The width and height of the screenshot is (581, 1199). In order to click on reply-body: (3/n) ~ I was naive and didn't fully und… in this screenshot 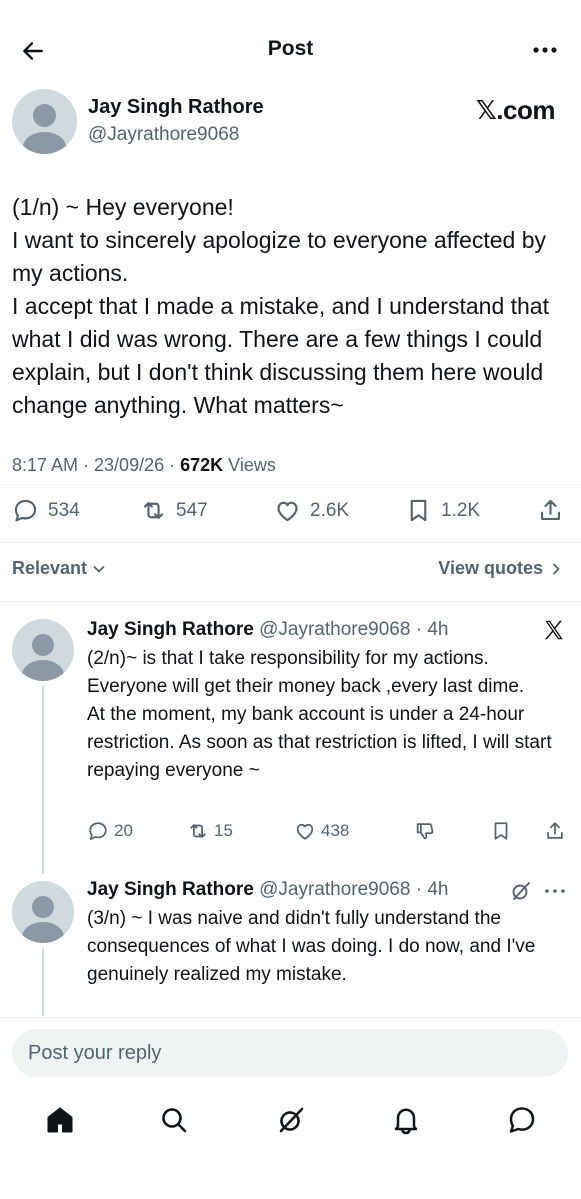, I will do `click(327, 947)`.